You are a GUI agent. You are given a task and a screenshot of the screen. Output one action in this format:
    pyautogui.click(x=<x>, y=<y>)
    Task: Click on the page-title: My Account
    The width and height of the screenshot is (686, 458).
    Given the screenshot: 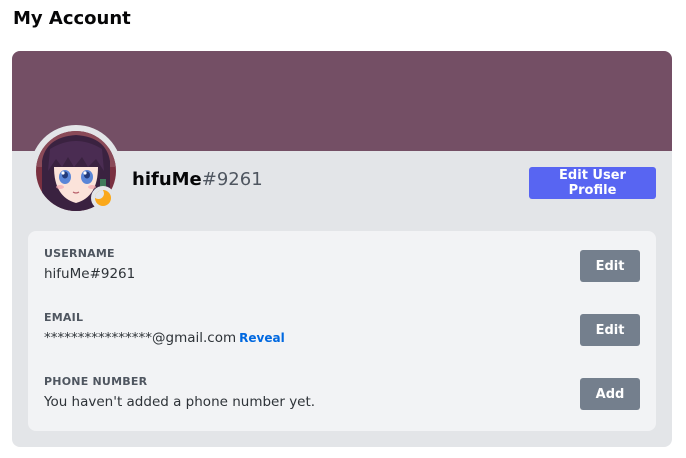 What is the action you would take?
    pyautogui.click(x=72, y=18)
    